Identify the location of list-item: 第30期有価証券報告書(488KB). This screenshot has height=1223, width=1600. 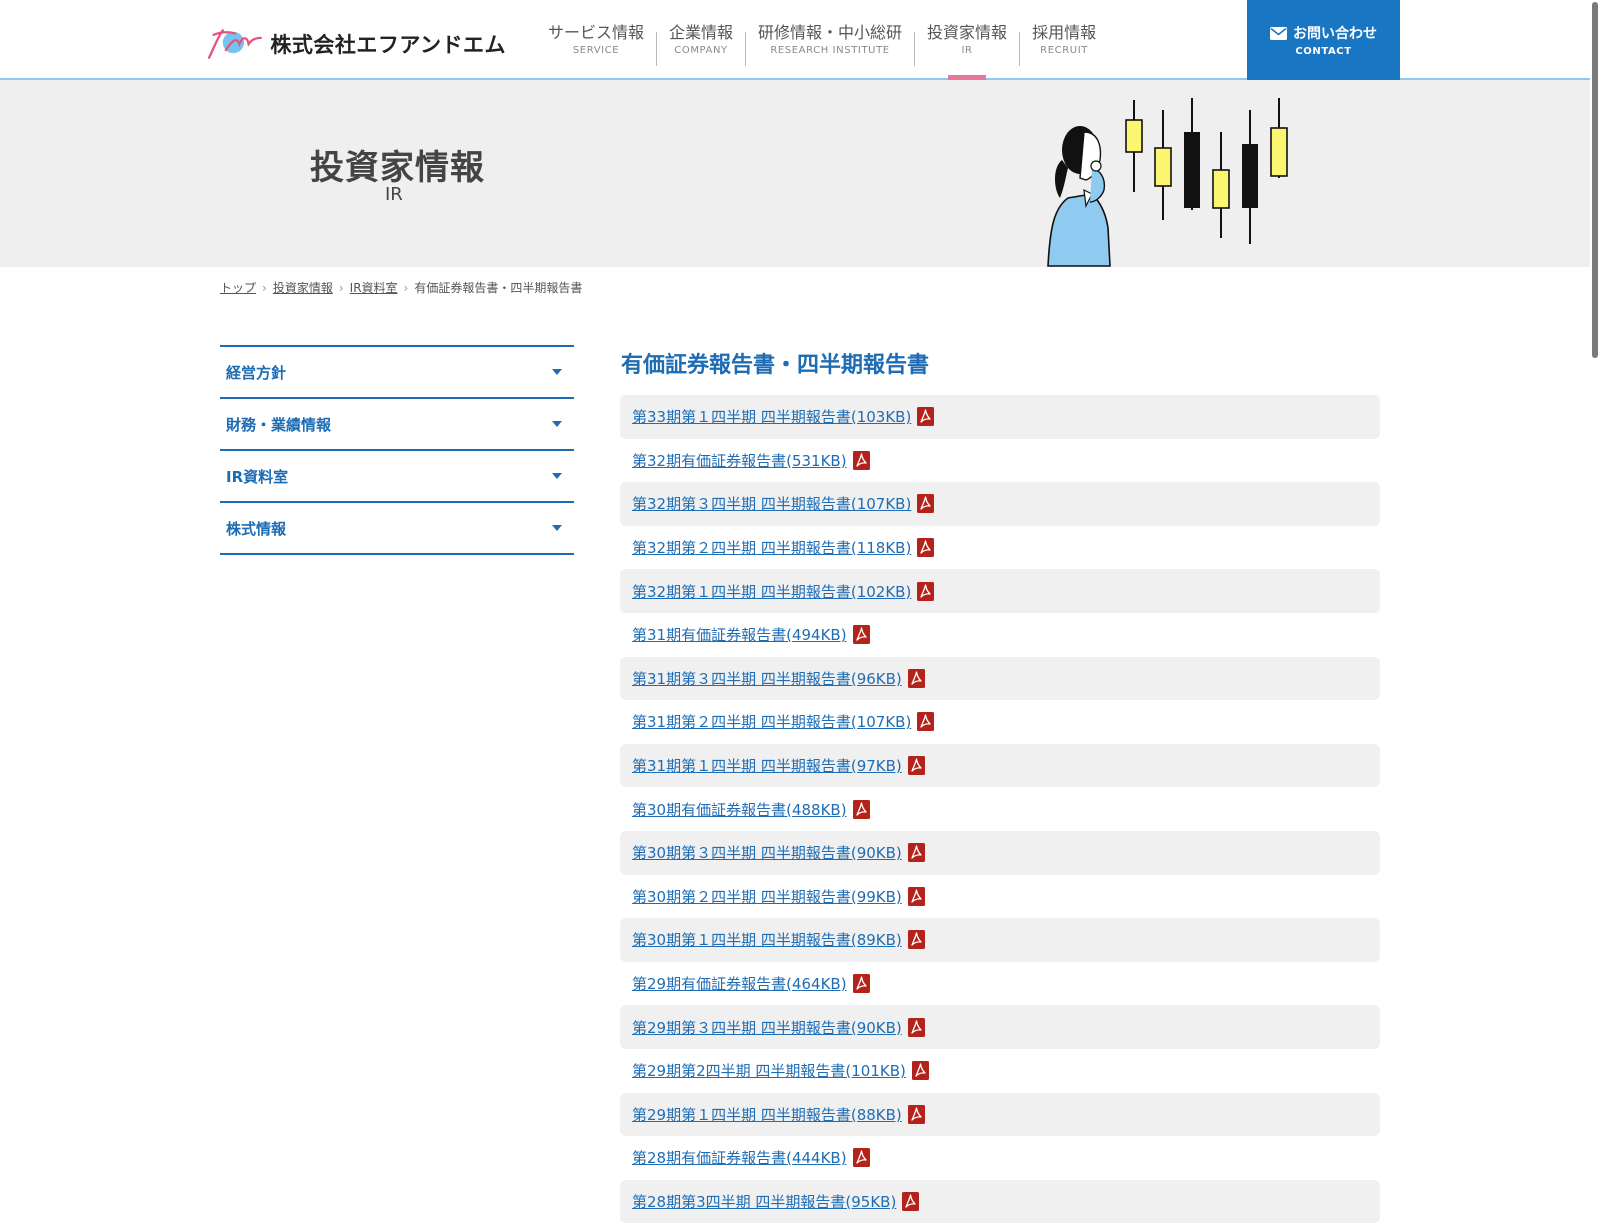
(1000, 809).